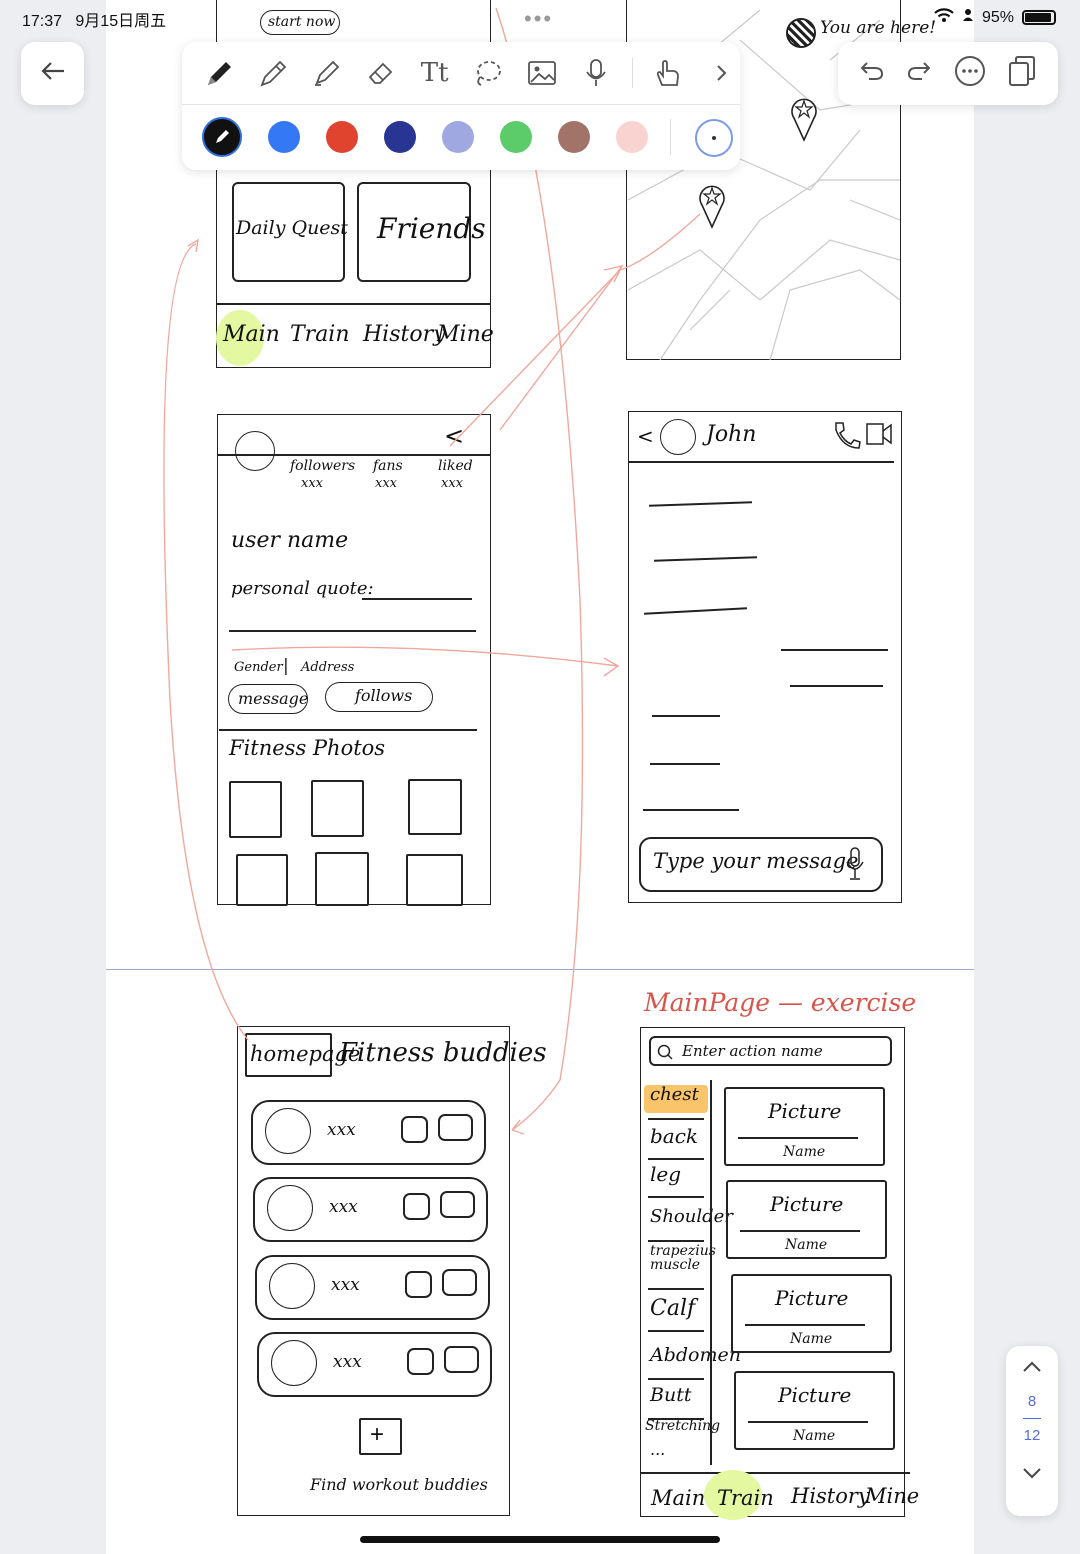 The image size is (1080, 1554). What do you see at coordinates (780, 1002) in the screenshot?
I see `train-section-title: MainPage — exercise` at bounding box center [780, 1002].